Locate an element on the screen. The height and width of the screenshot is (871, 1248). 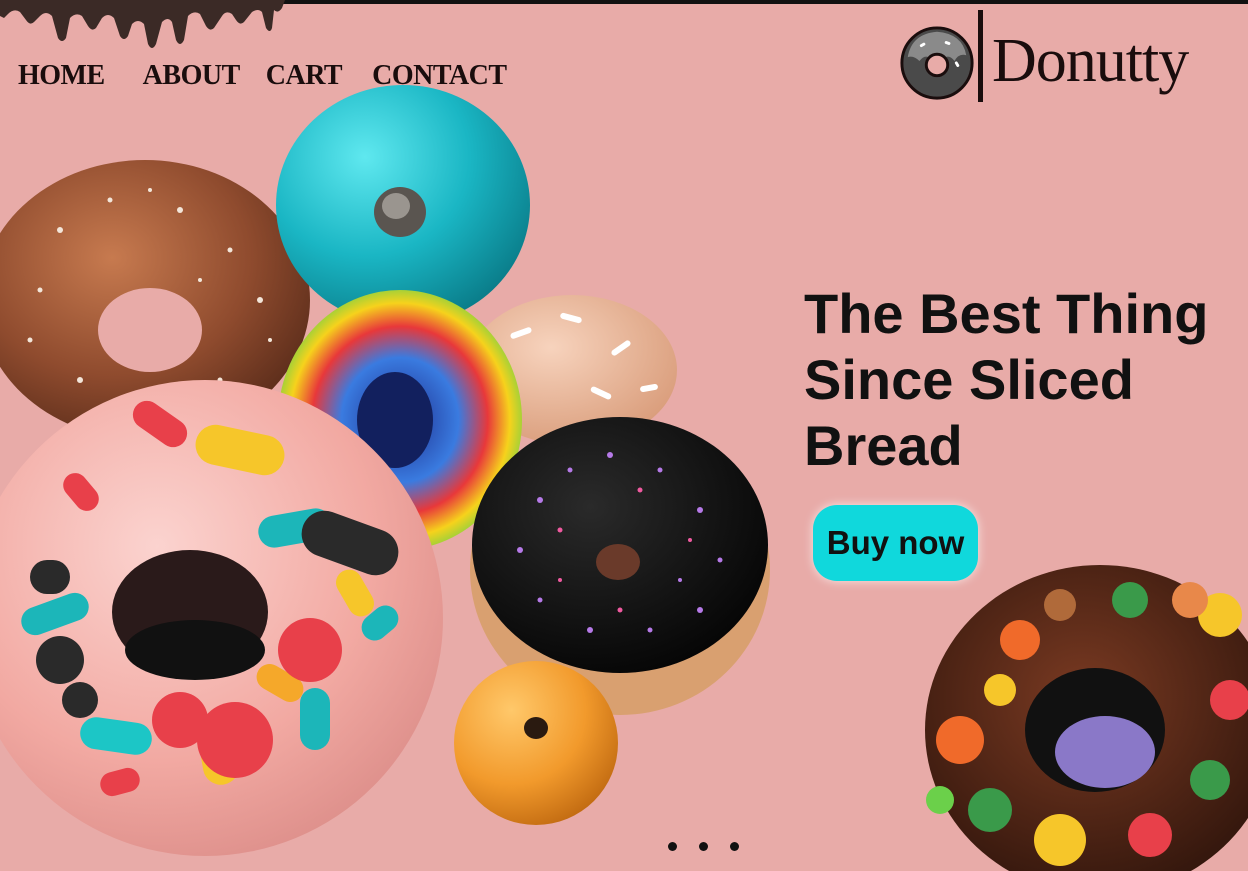
teal-donut is located at coordinates (403, 205).